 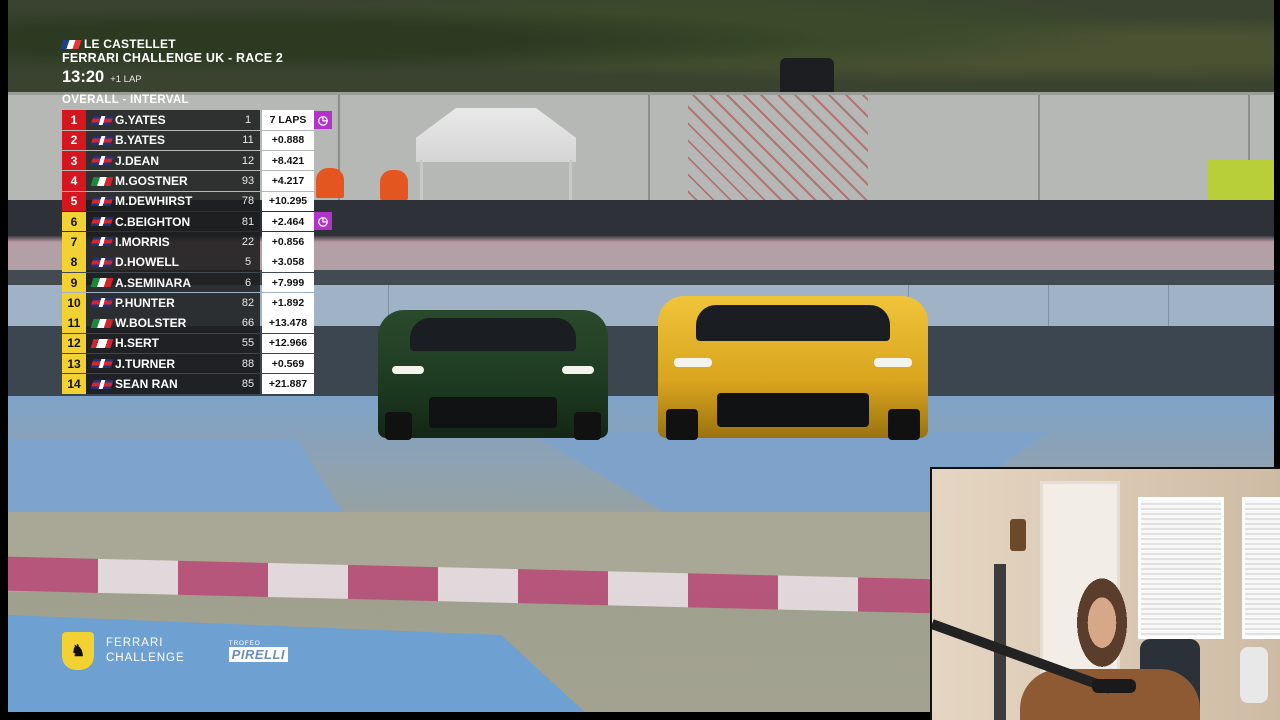 What do you see at coordinates (248, 323) in the screenshot?
I see `car-number: 66` at bounding box center [248, 323].